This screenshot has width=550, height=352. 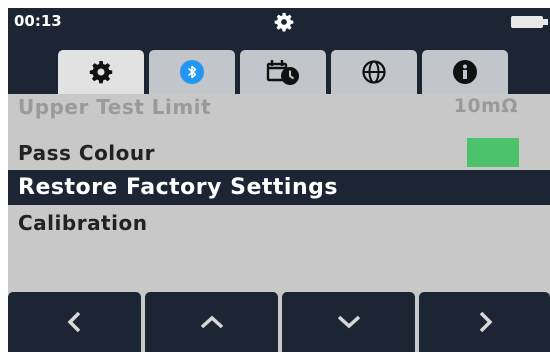 I want to click on tab-date-time, so click(x=283, y=72).